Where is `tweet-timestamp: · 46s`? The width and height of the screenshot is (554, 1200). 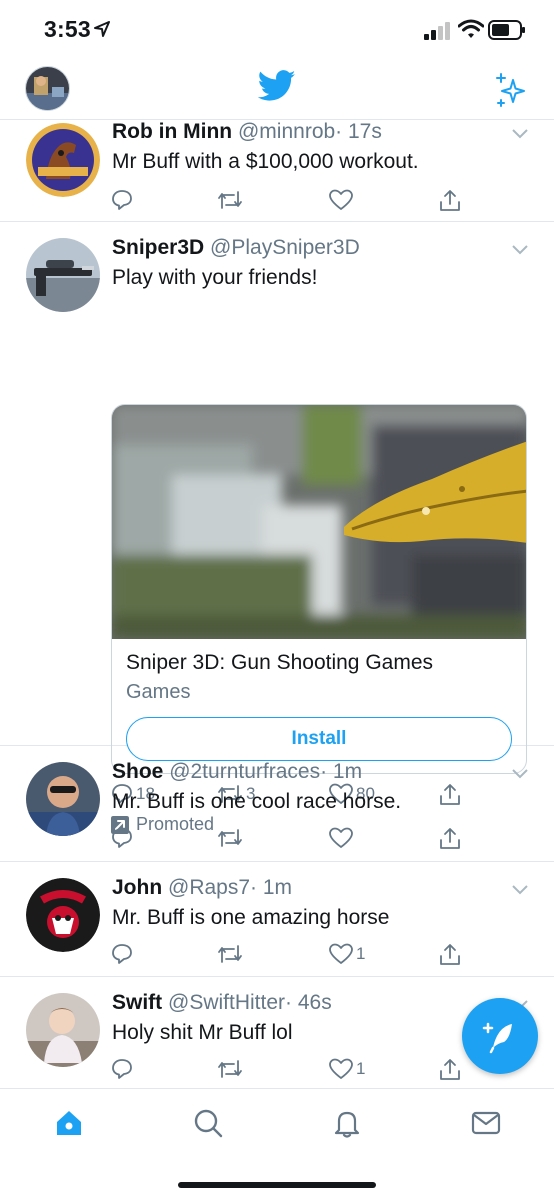 tweet-timestamp: · 46s is located at coordinates (308, 1002).